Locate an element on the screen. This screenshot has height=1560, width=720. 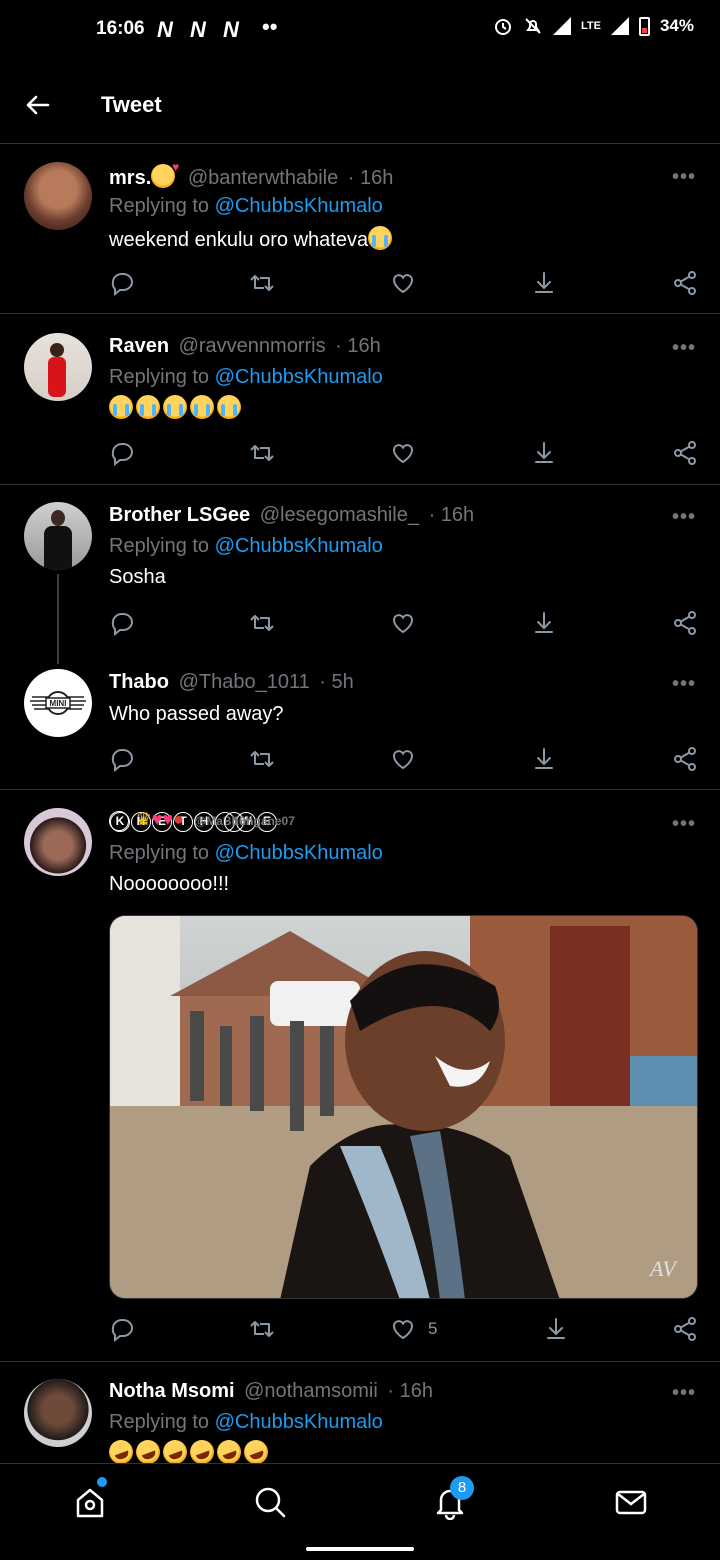
display-name: KHETHIWE is located at coordinates (193, 821).